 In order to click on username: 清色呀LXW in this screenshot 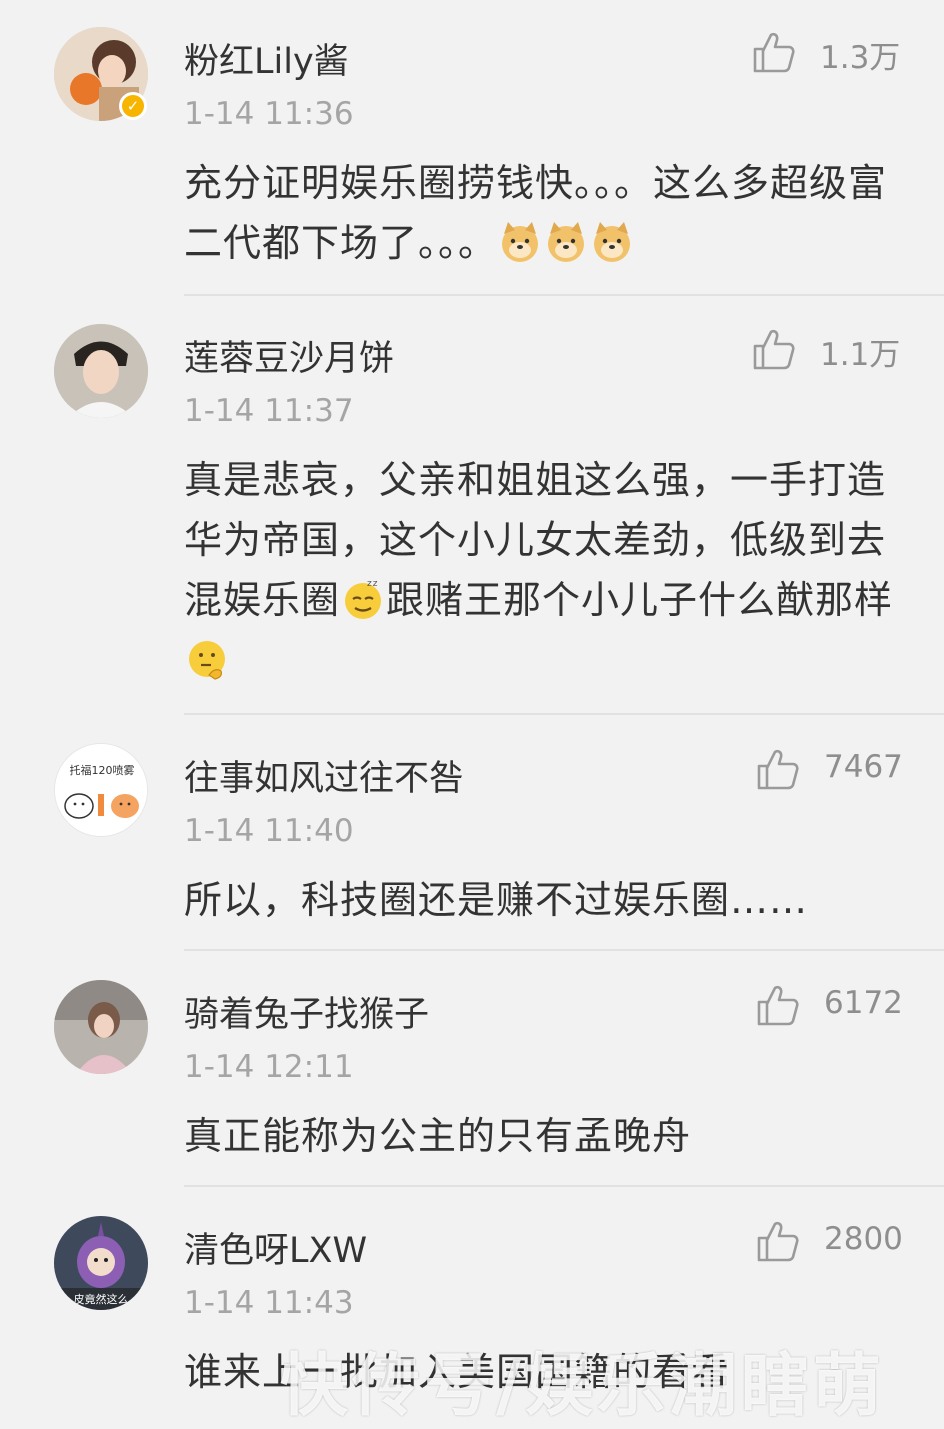, I will do `click(275, 1247)`.